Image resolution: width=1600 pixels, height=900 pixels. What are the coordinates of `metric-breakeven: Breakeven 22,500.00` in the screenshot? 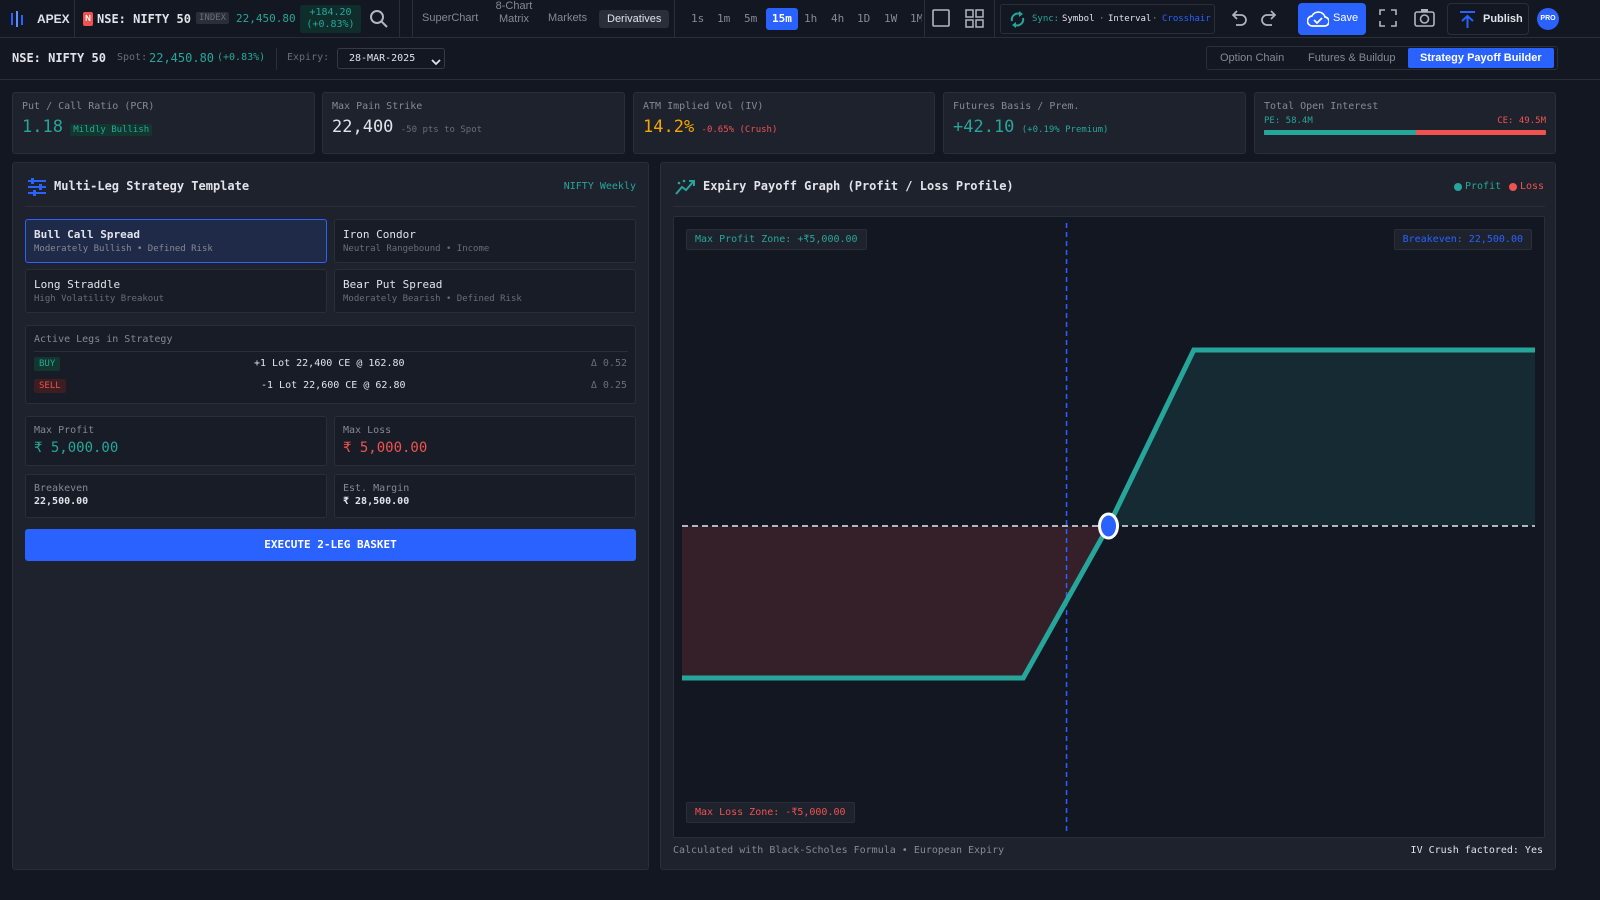 It's located at (176, 496).